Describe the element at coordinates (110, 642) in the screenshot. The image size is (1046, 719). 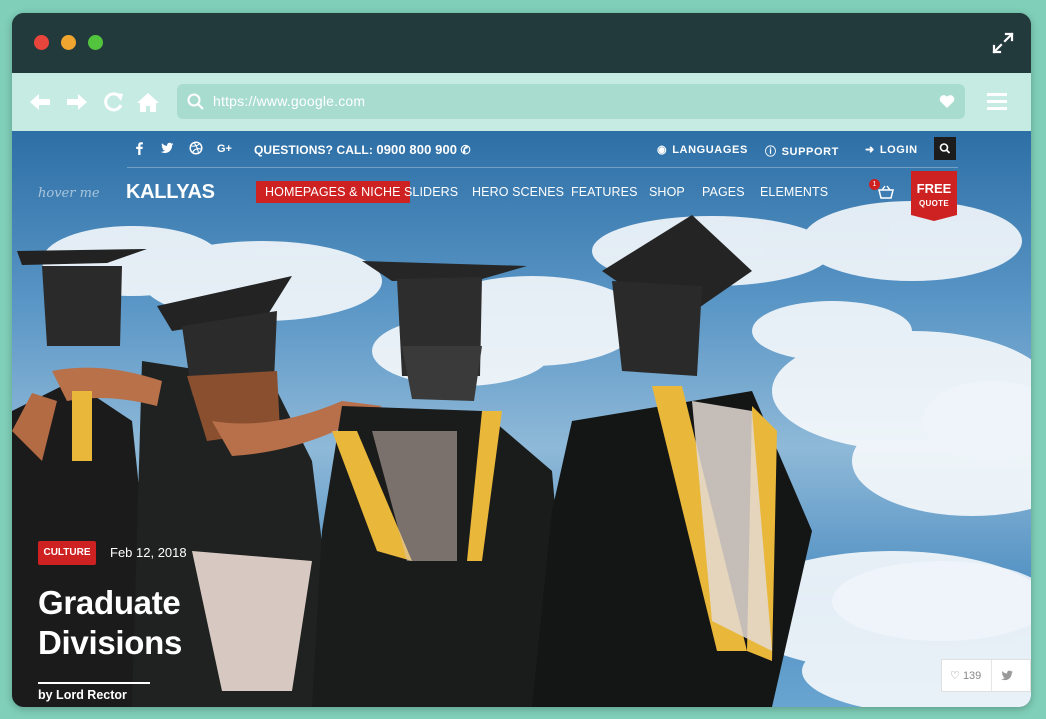
I see `post-title-line2: Divisions` at that location.